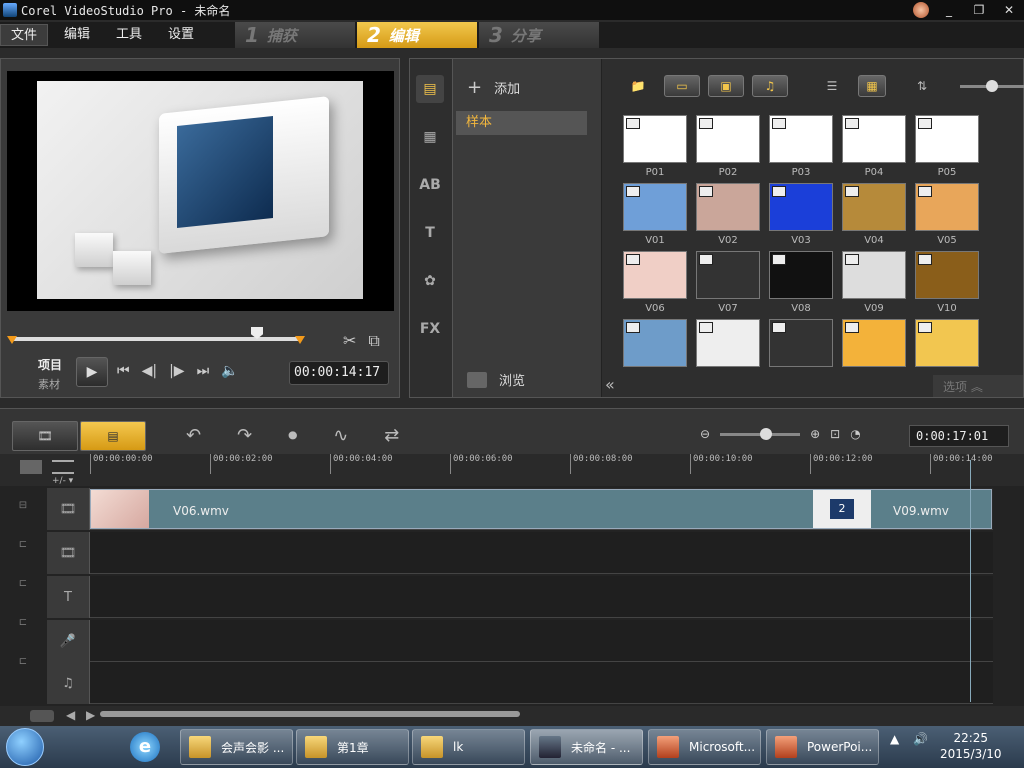 This screenshot has width=1024, height=768. What do you see at coordinates (62, 481) in the screenshot?
I see `add-remove-marker: +/- ▾` at bounding box center [62, 481].